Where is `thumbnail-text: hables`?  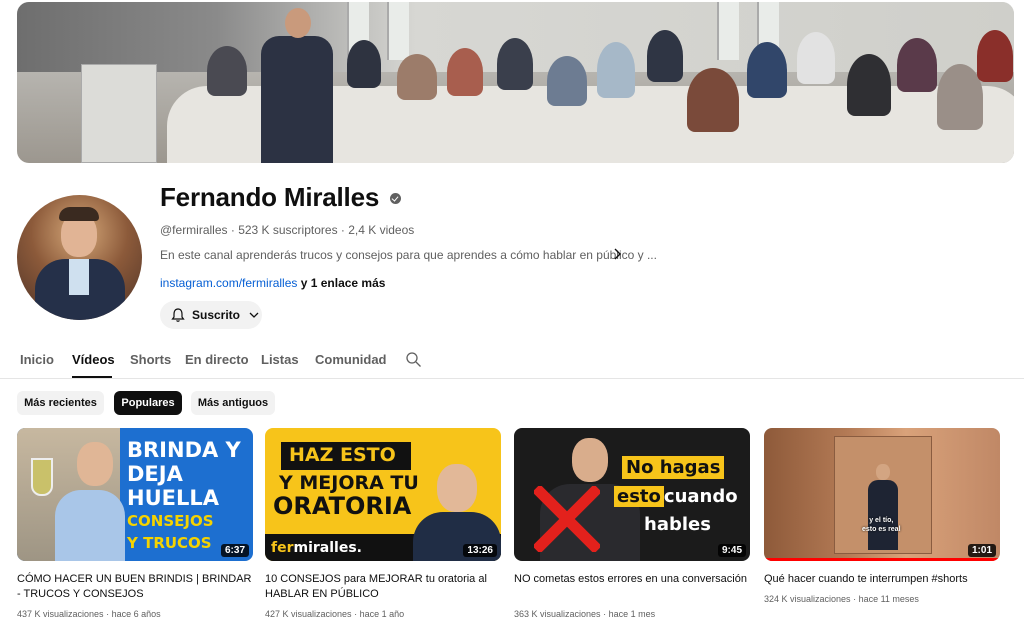 thumbnail-text: hables is located at coordinates (677, 524).